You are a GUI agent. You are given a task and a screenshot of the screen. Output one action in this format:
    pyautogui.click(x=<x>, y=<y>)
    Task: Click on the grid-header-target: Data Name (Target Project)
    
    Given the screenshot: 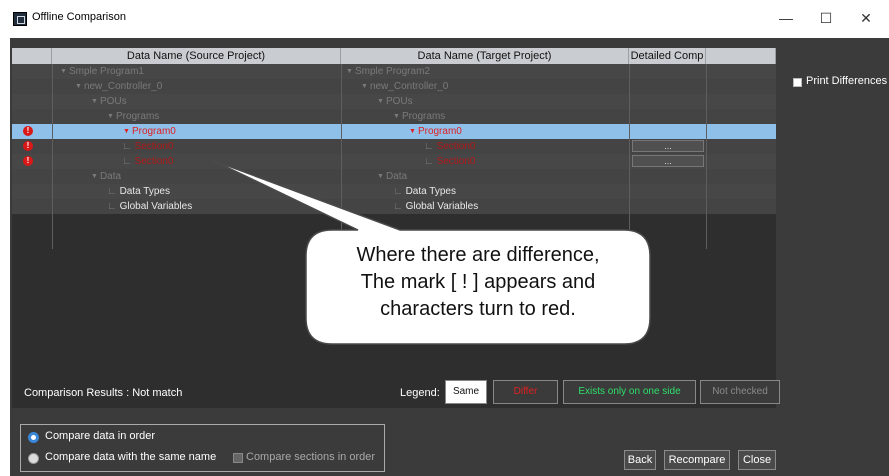 What is the action you would take?
    pyautogui.click(x=485, y=56)
    